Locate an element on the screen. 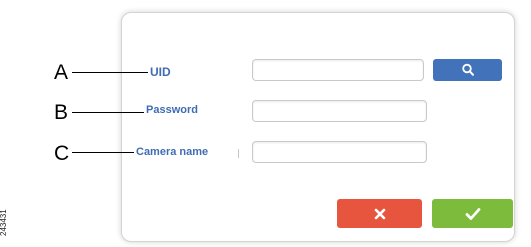 Image resolution: width=531 pixels, height=247 pixels. callout-c-line is located at coordinates (103, 152).